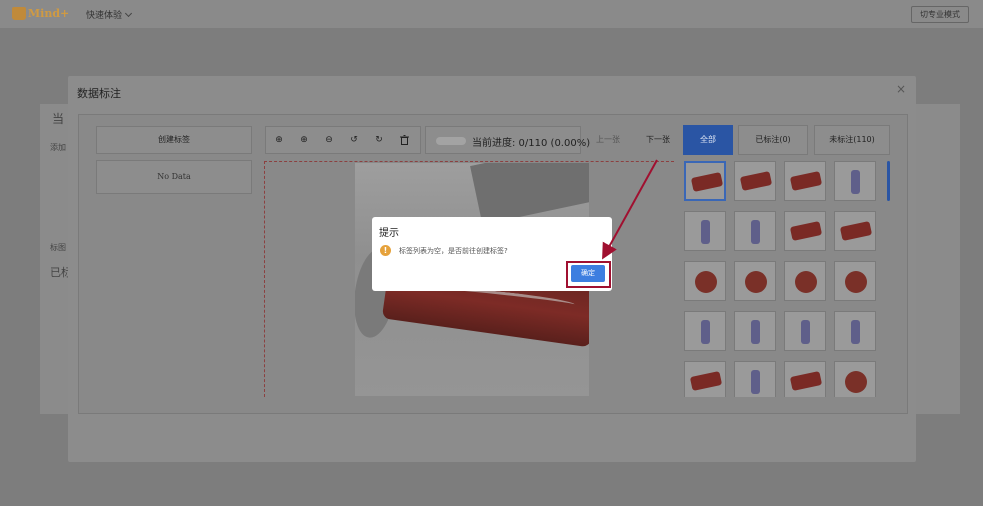 The width and height of the screenshot is (983, 506). Describe the element at coordinates (279, 140) in the screenshot. I see `crosshair-icon: ⊕` at that location.